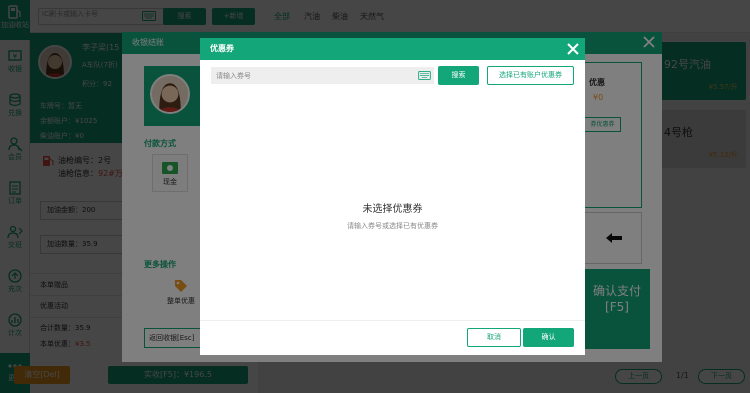 This screenshot has height=393, width=750. Describe the element at coordinates (392, 226) in the screenshot. I see `empty-state-hint: 请输入券号或选择已有优惠券` at that location.